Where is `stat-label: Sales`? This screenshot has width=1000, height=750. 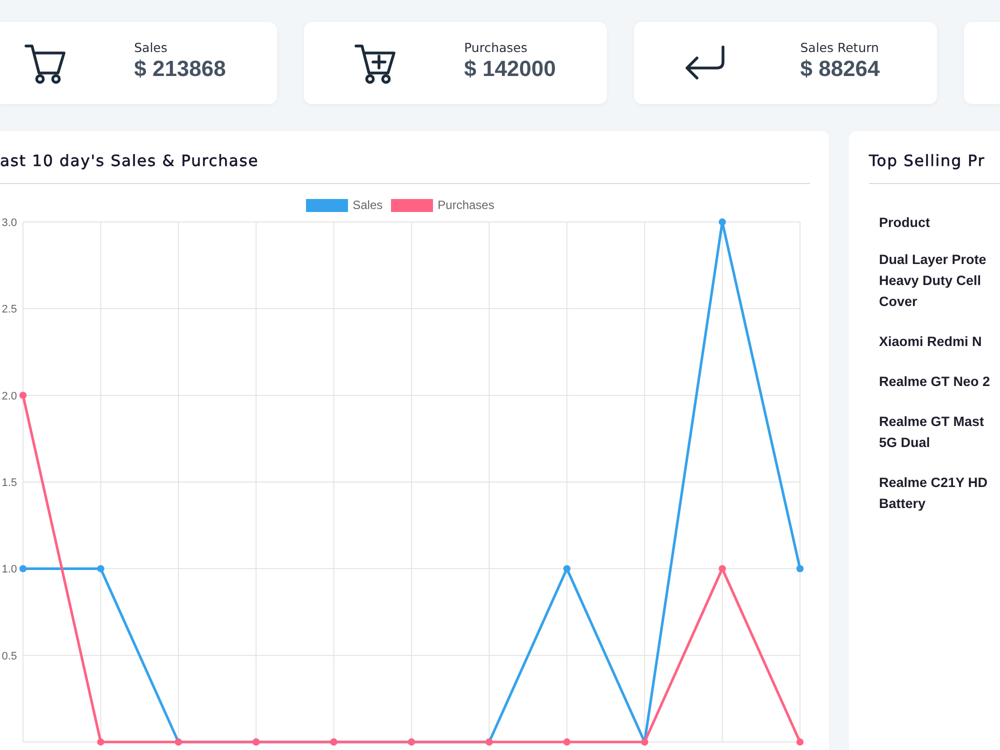 stat-label: Sales is located at coordinates (151, 48).